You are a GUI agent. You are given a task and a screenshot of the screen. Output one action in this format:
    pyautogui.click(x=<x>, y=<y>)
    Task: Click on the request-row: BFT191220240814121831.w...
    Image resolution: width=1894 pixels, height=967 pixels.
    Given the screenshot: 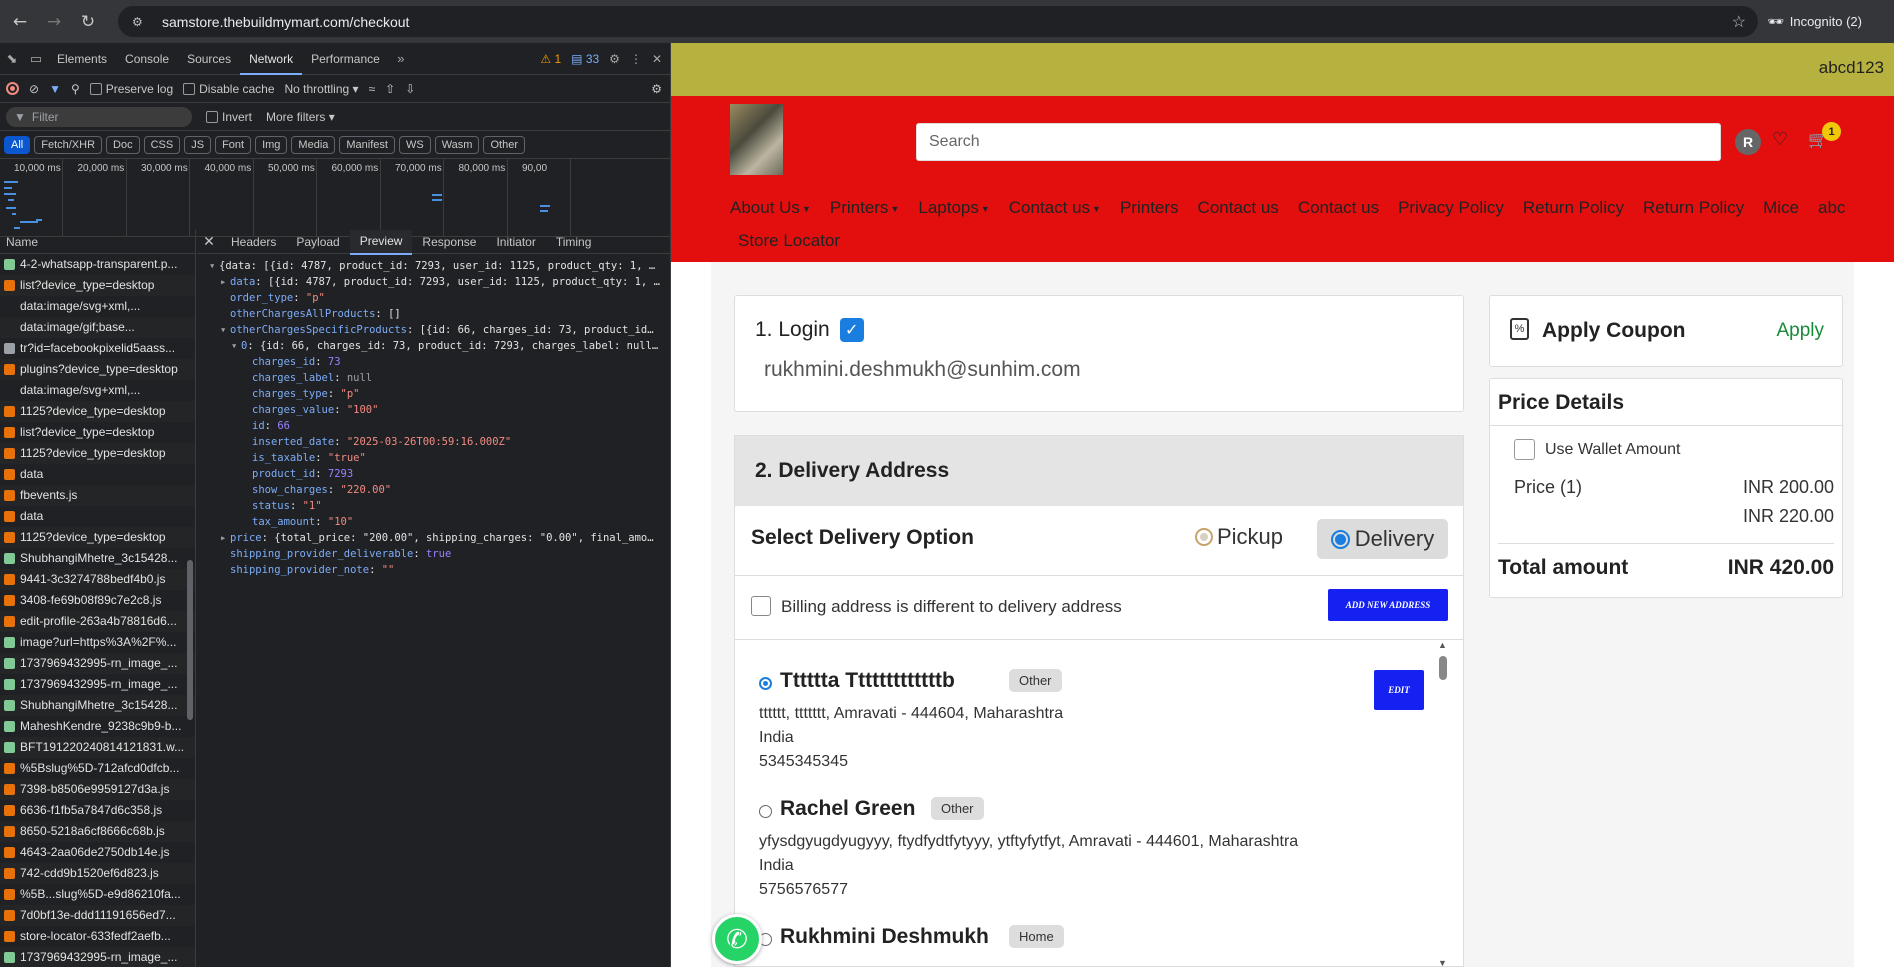 What is the action you would take?
    pyautogui.click(x=97, y=747)
    